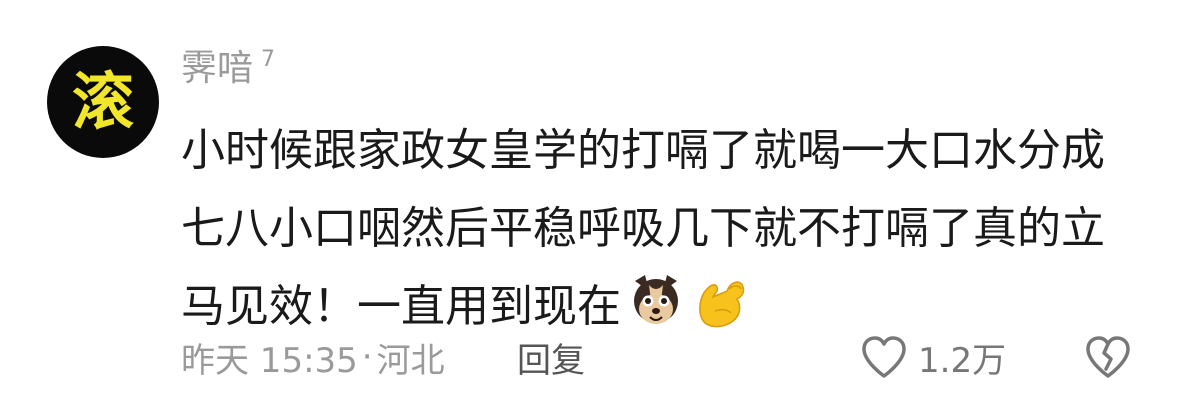 The height and width of the screenshot is (401, 1179). What do you see at coordinates (656, 299) in the screenshot?
I see `dog-face-emoji` at bounding box center [656, 299].